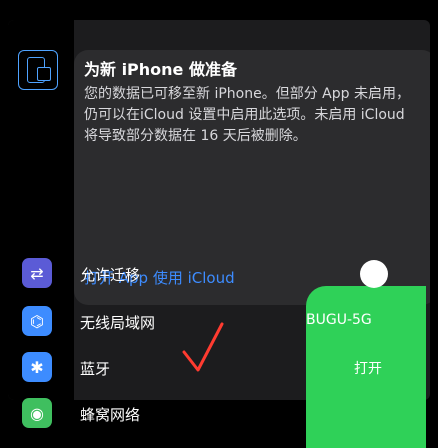 The height and width of the screenshot is (448, 438). I want to click on checkmark-icon, so click(203, 347).